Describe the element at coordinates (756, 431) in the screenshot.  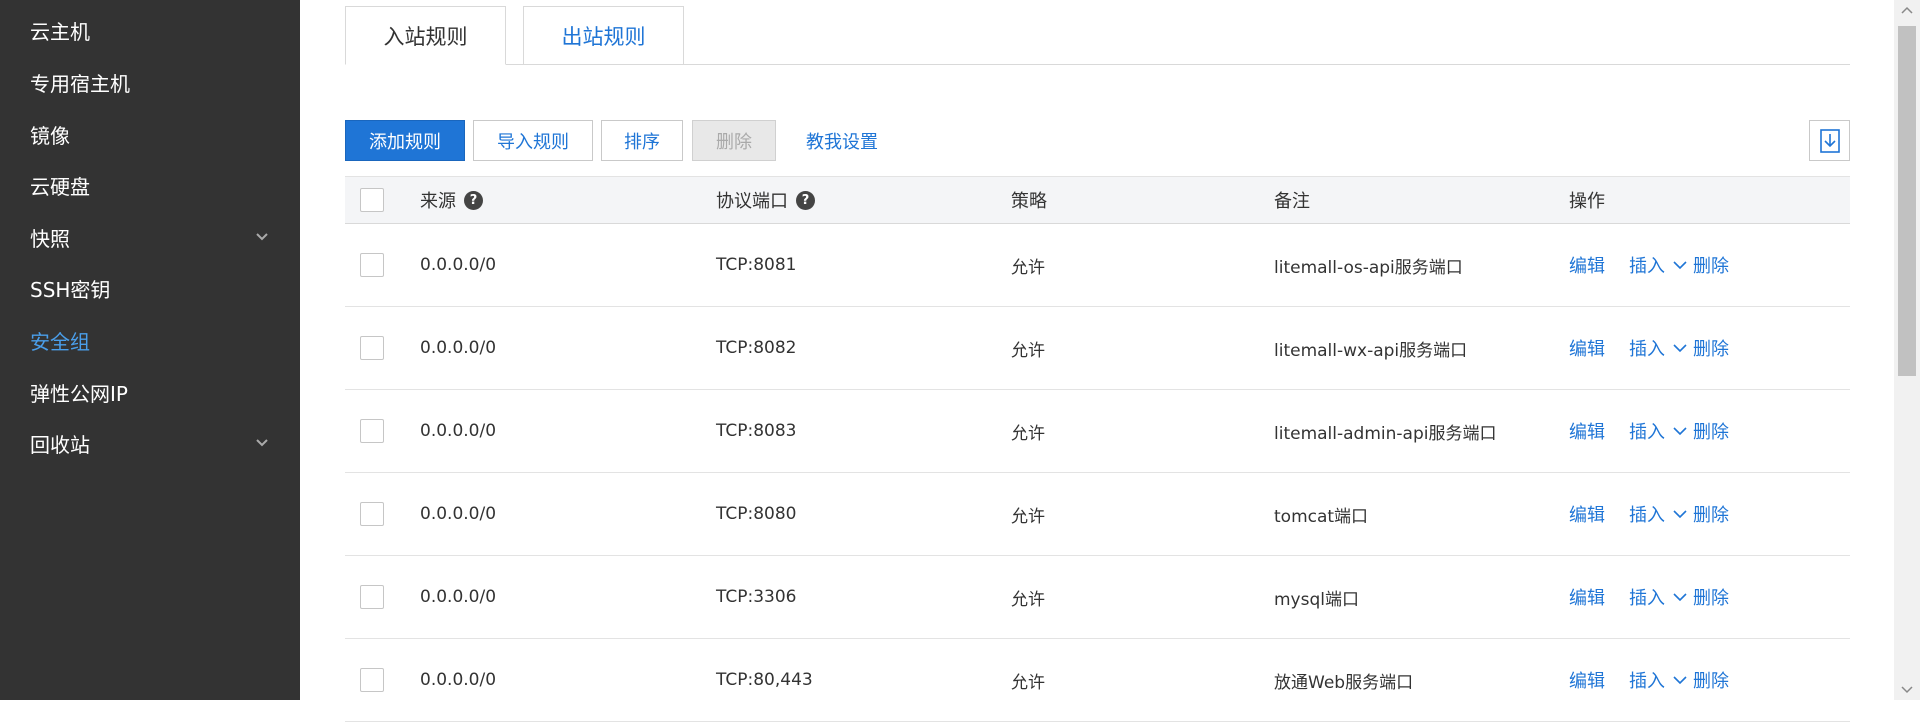
I see `protocol-port-cell: TCP:8083` at that location.